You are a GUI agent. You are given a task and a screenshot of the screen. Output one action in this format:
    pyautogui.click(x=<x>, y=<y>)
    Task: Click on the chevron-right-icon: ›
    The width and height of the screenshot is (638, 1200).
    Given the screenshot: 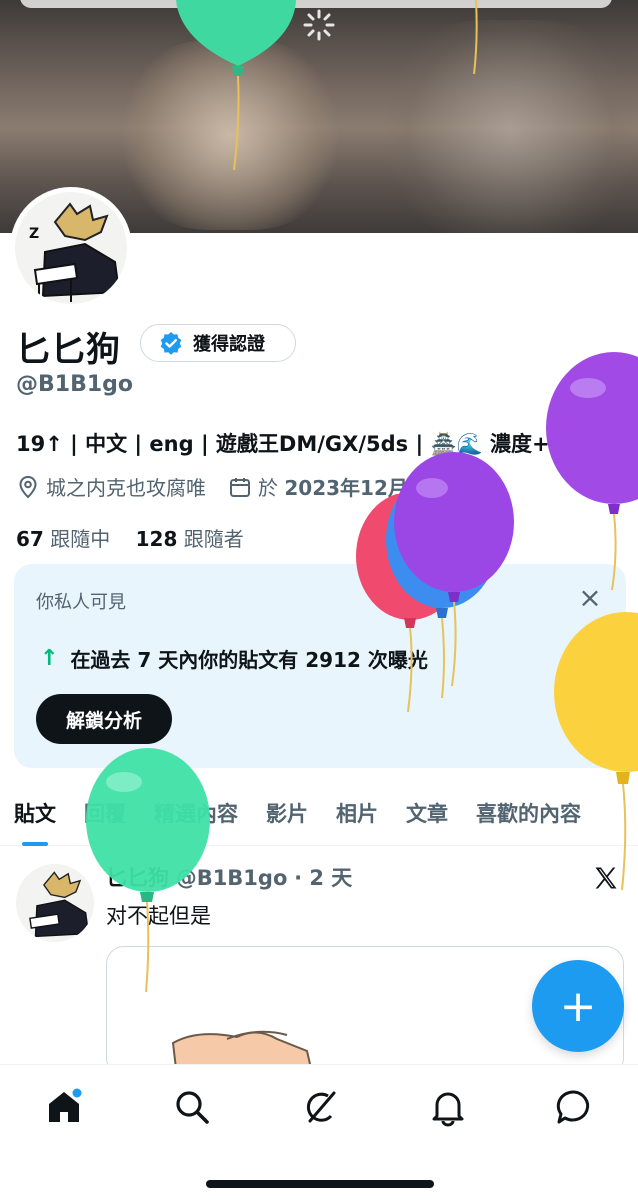 What is the action you would take?
    pyautogui.click(x=455, y=486)
    